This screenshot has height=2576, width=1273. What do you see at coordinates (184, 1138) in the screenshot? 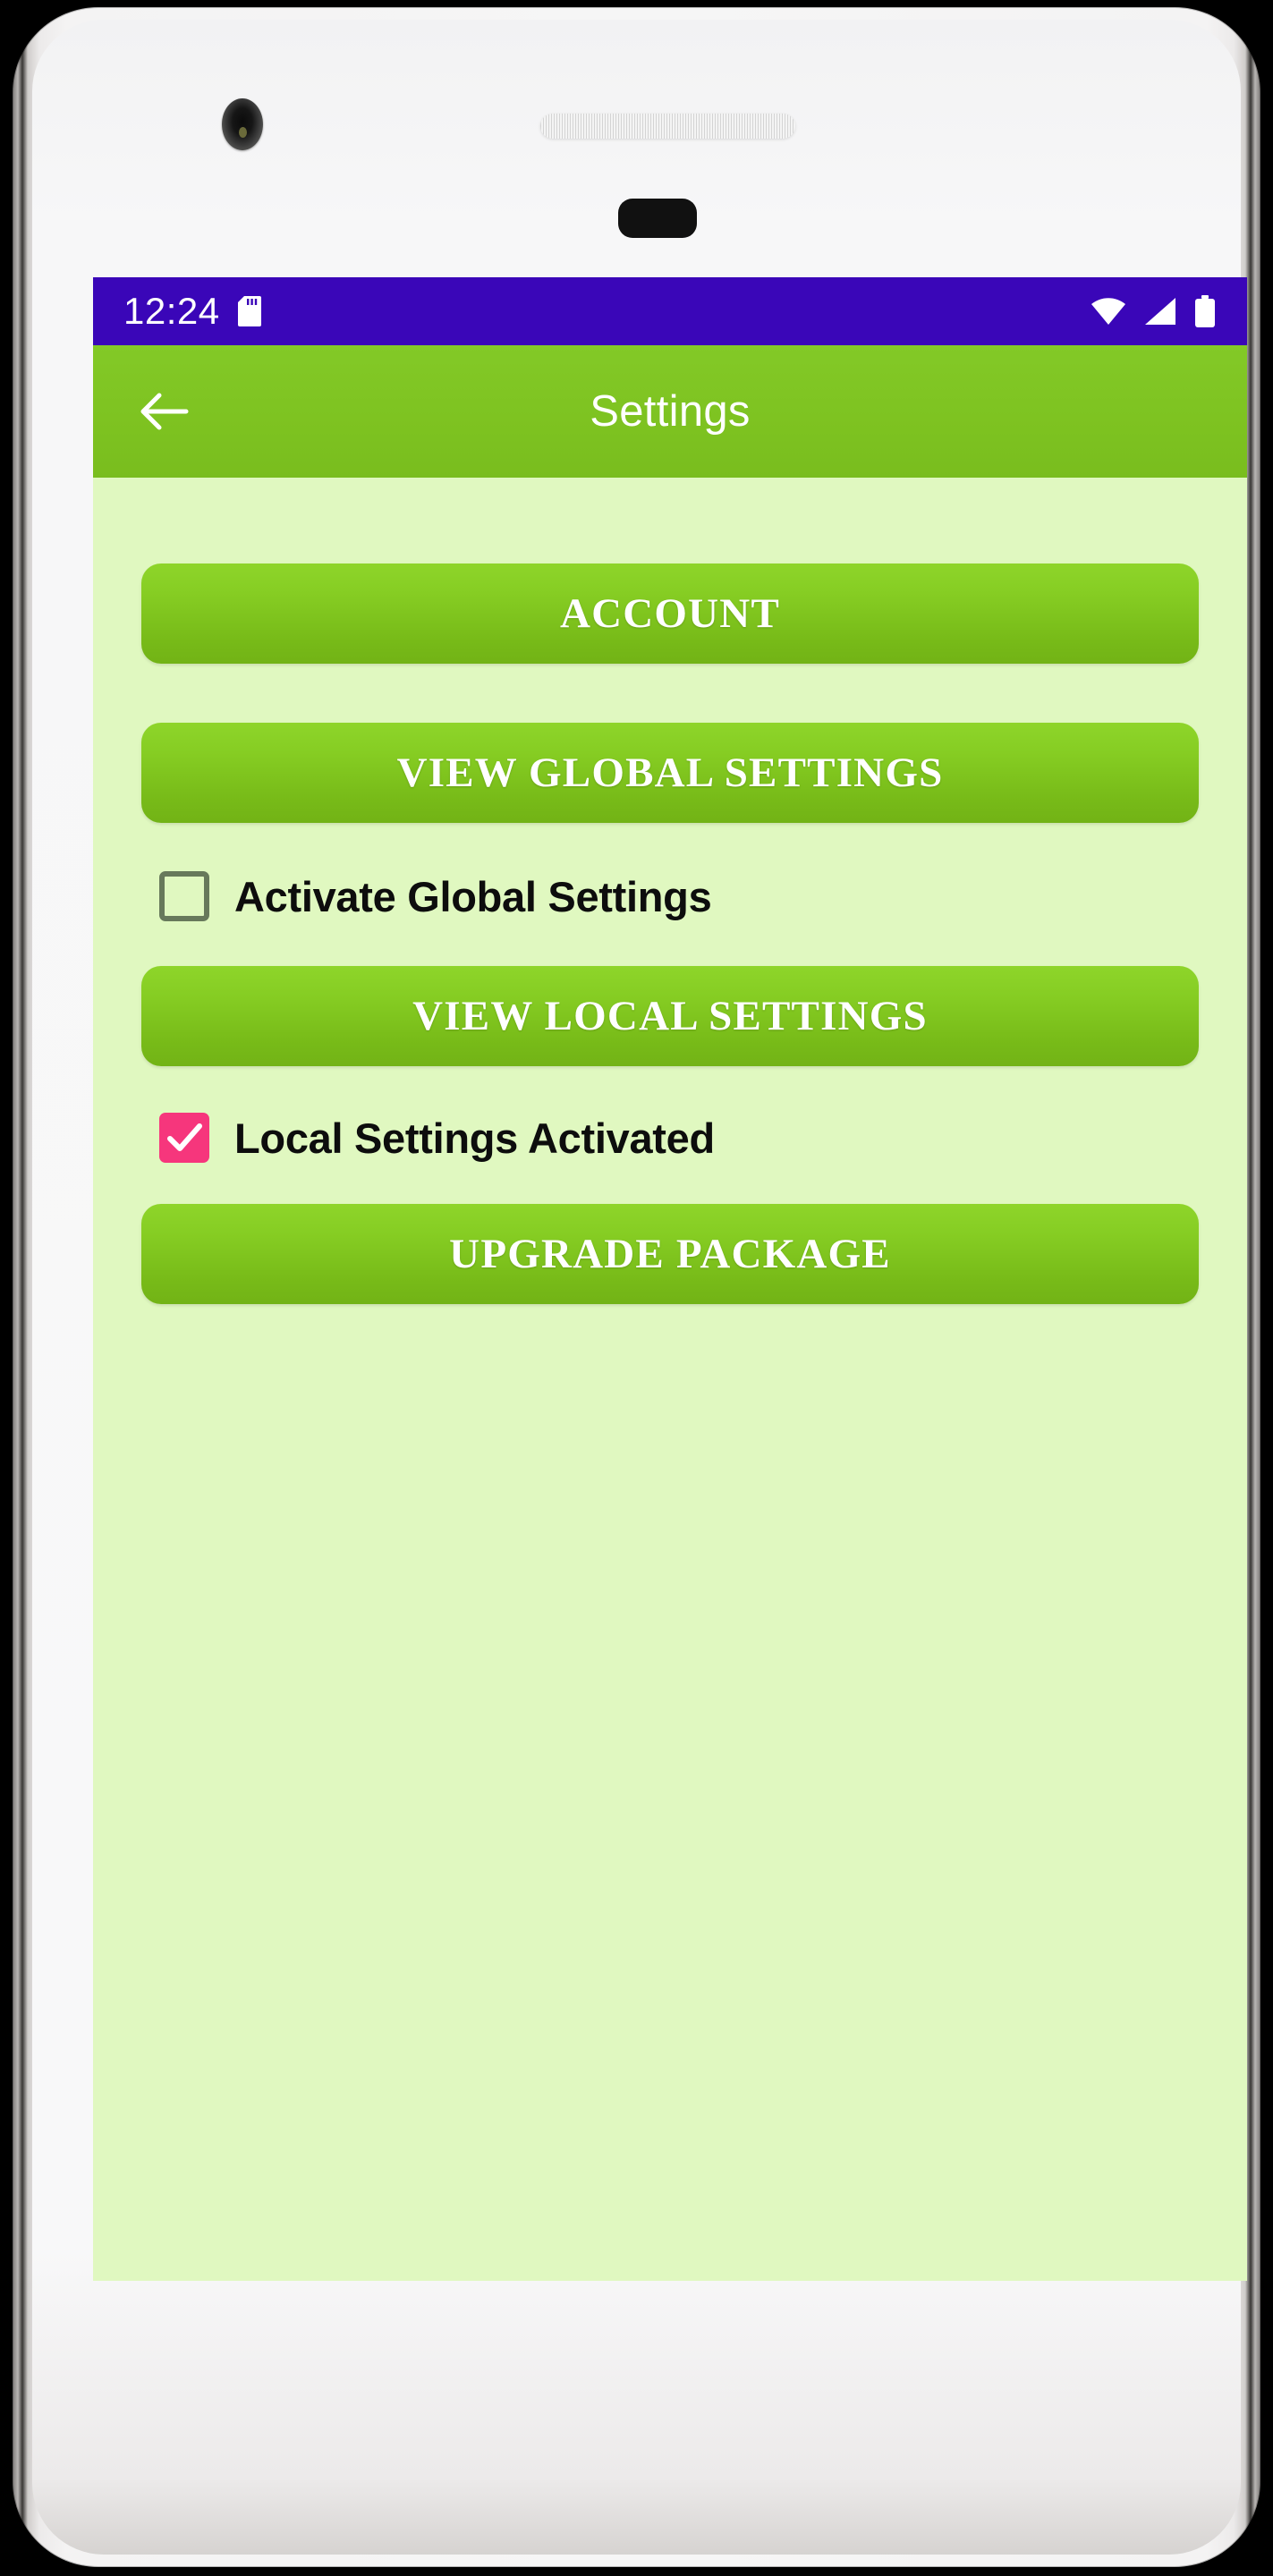
I see `local-settings-activated-checkbox` at bounding box center [184, 1138].